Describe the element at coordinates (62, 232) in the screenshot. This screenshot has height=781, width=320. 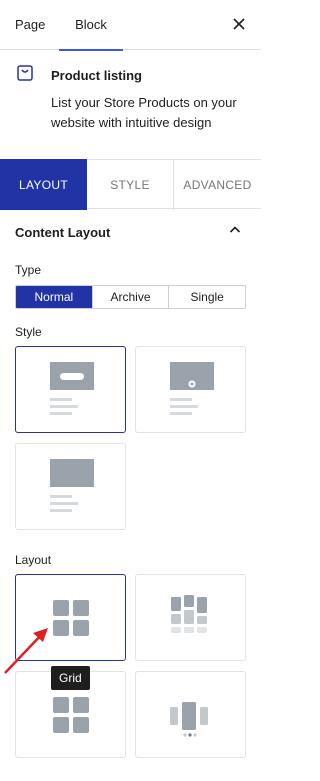
I see `section-title: Content Layout` at that location.